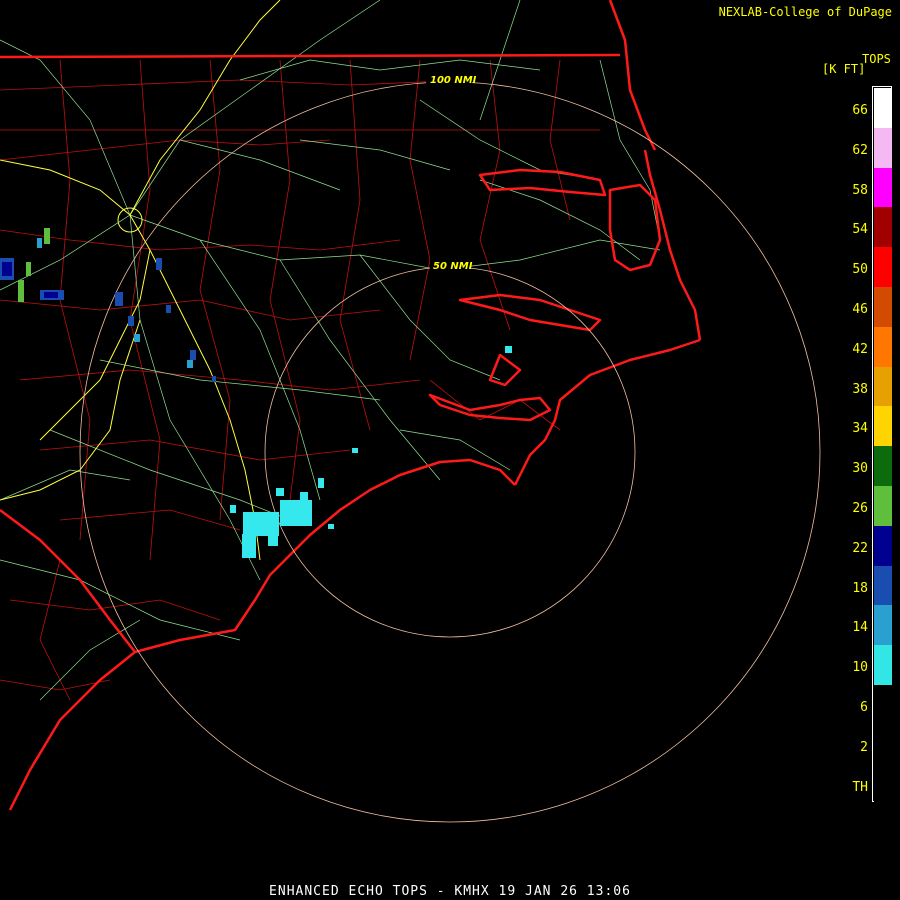 The image size is (900, 900). I want to click on legend-color-bar, so click(882, 445).